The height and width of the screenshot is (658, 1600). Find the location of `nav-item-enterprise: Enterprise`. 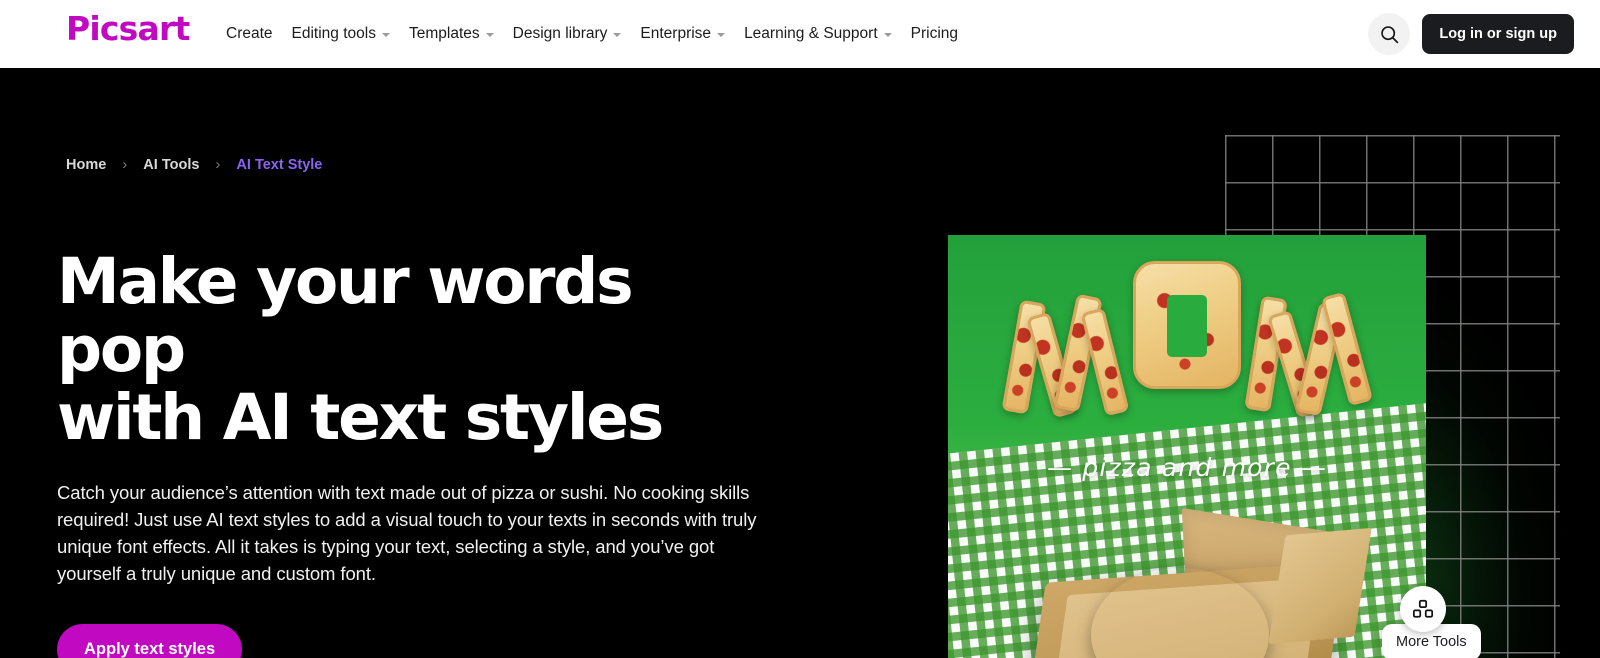

nav-item-enterprise: Enterprise is located at coordinates (683, 34).